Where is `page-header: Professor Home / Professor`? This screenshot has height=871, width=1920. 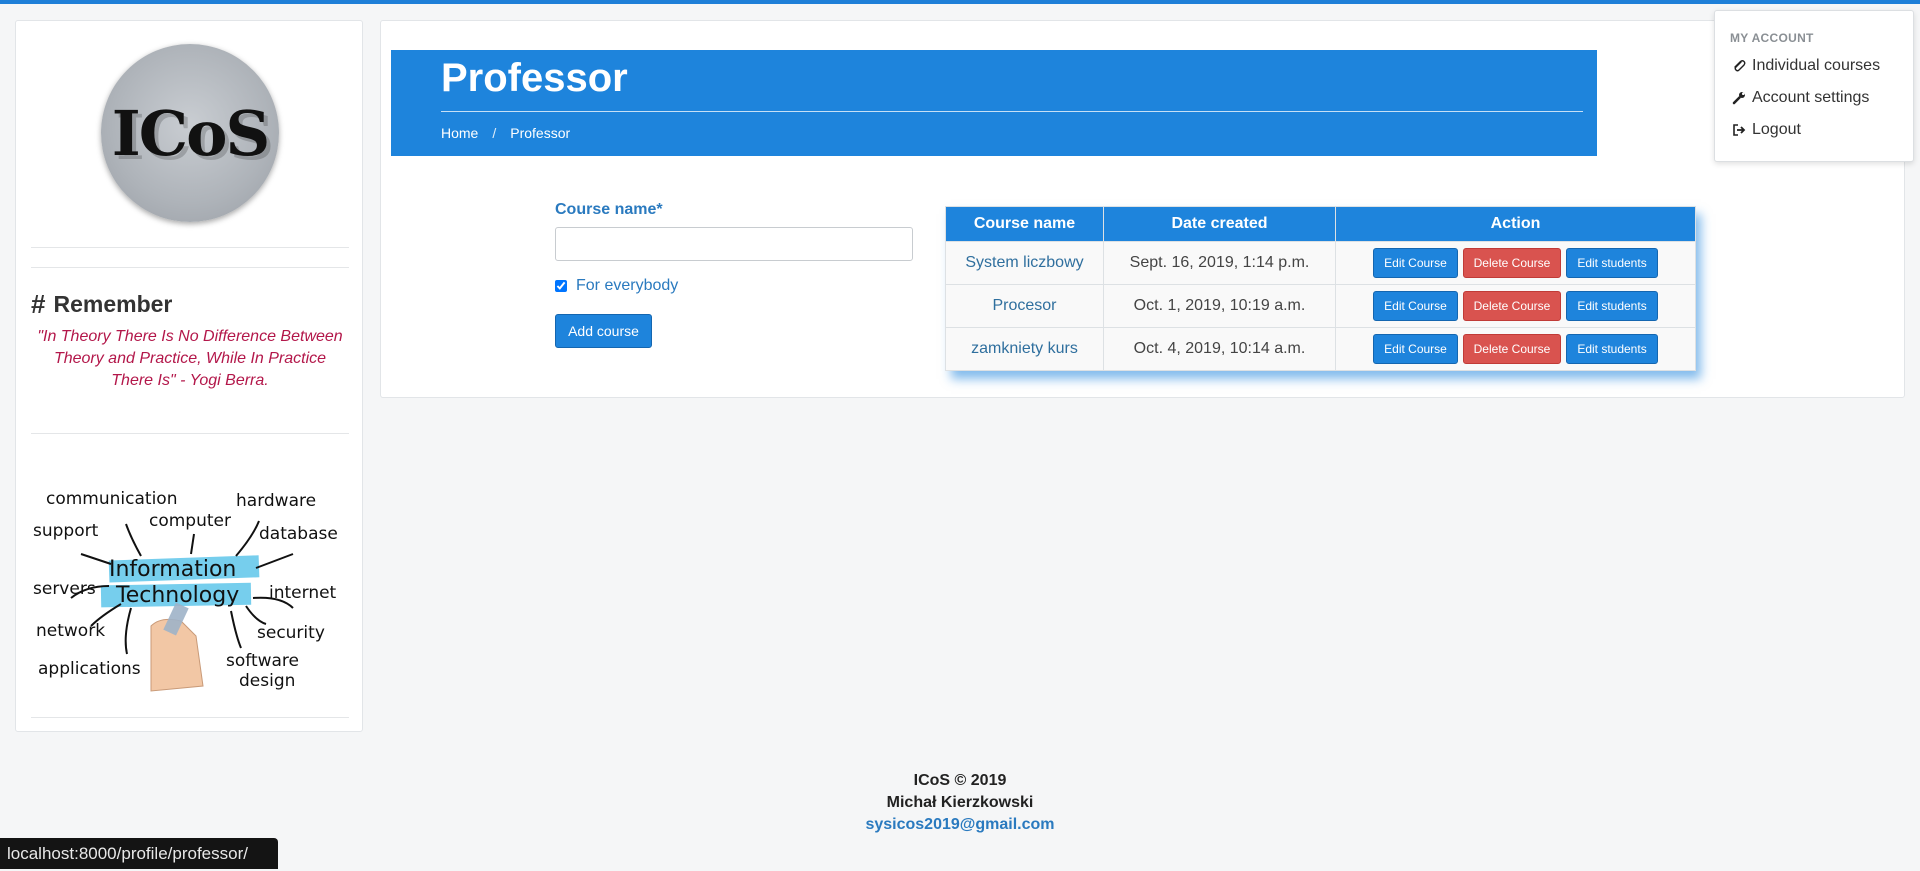
page-header: Professor Home / Professor is located at coordinates (994, 103).